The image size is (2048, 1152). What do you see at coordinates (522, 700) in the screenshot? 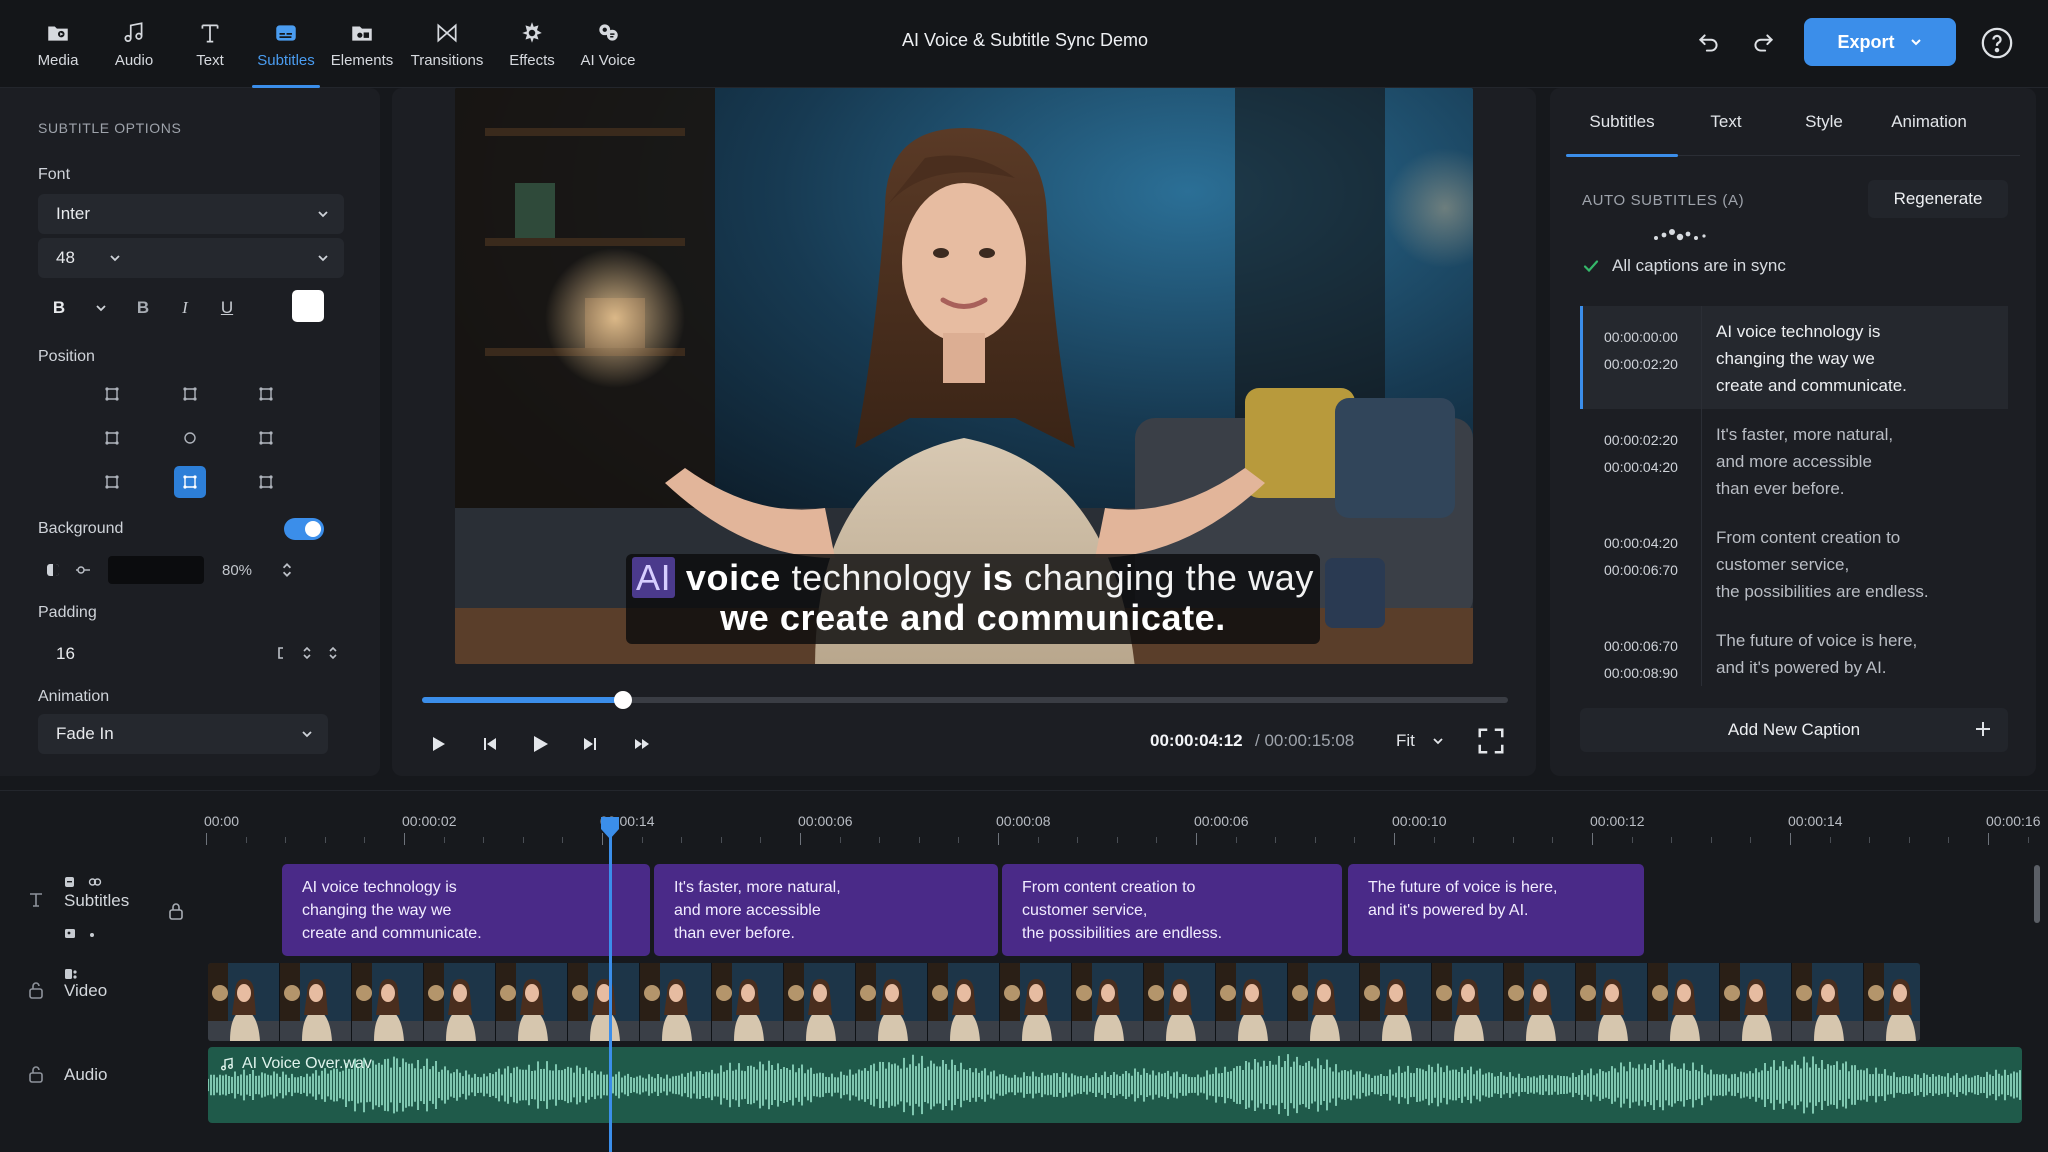
I see `progress-fill` at bounding box center [522, 700].